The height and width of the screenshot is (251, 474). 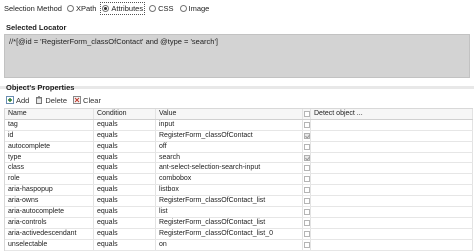 I want to click on column-value-header: Value, so click(x=229, y=114).